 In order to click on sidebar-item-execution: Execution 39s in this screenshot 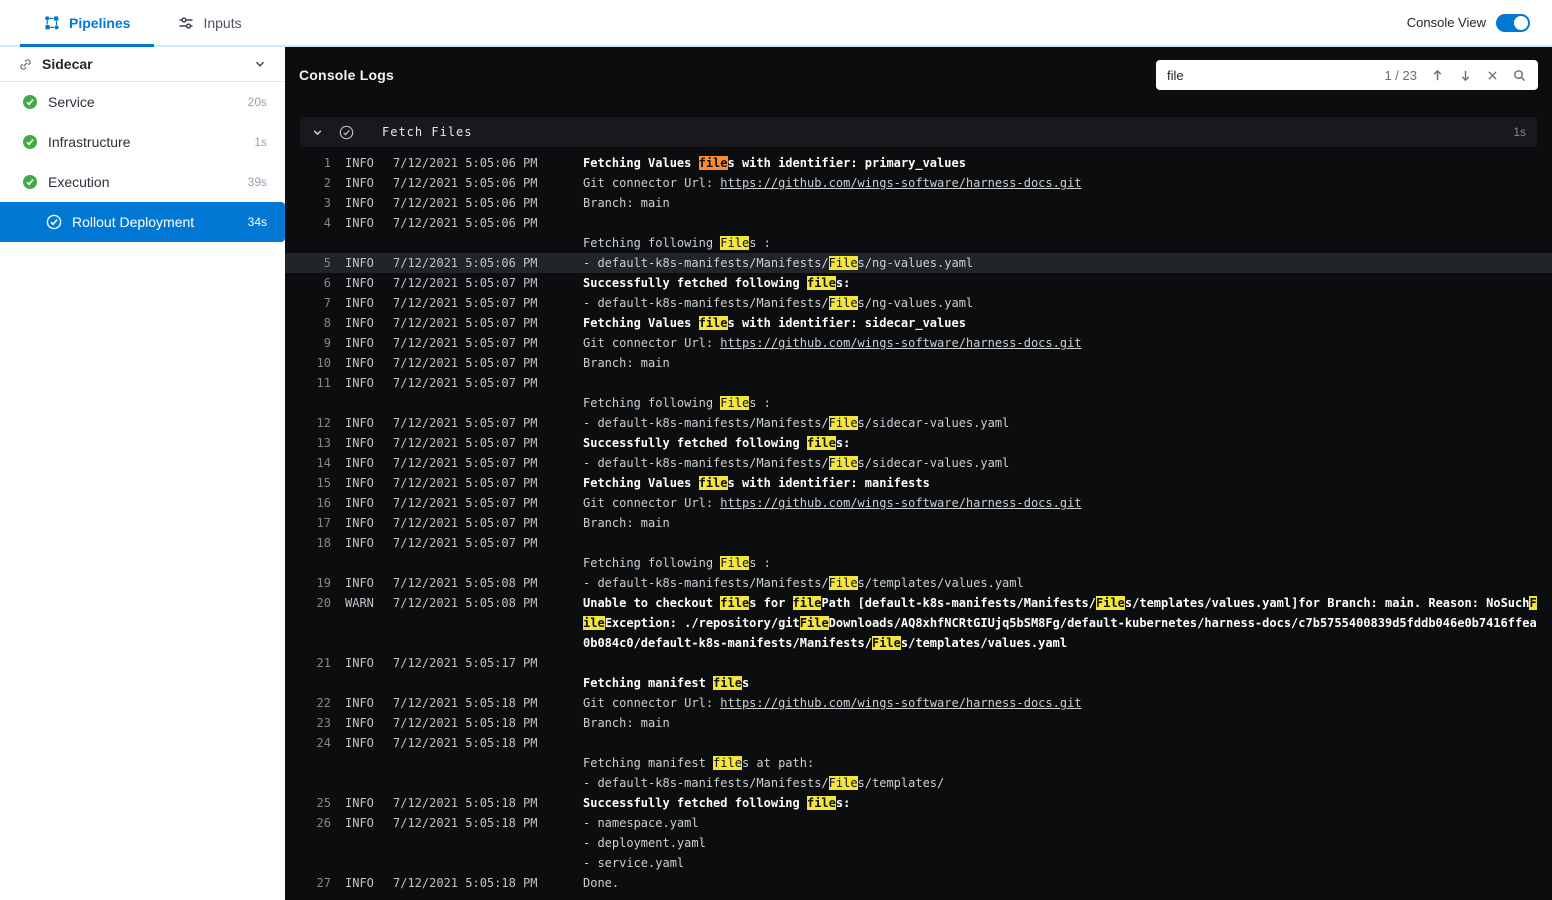, I will do `click(142, 182)`.